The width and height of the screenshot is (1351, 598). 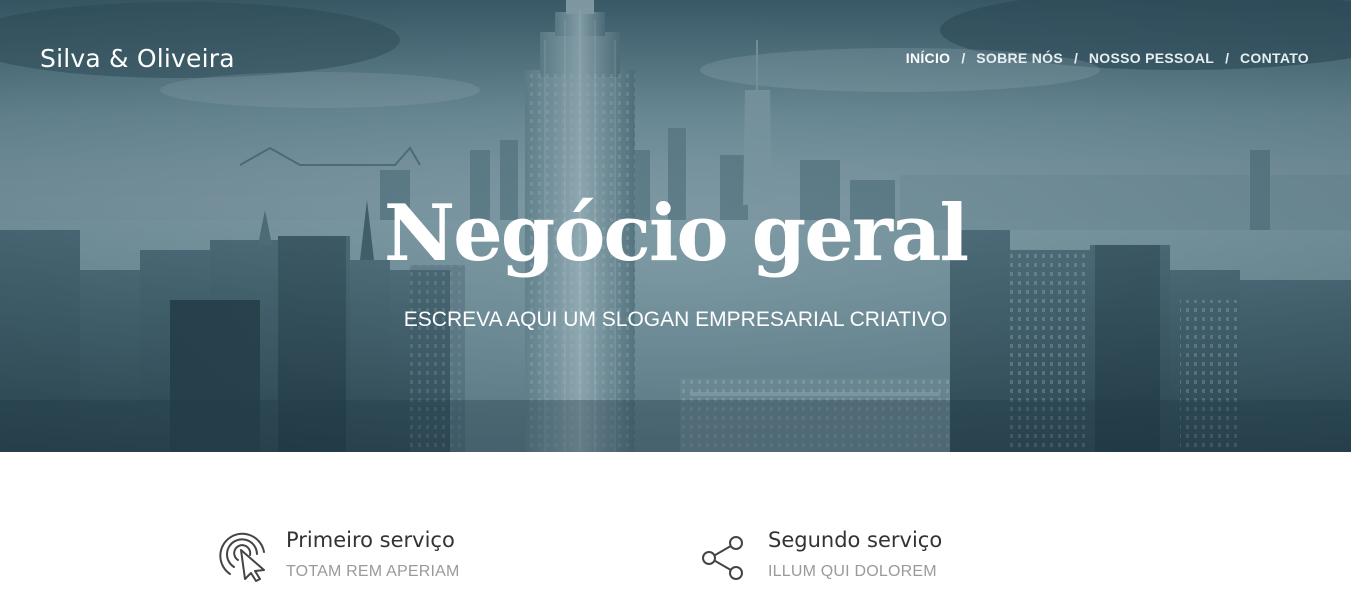 What do you see at coordinates (373, 571) in the screenshot?
I see `service-subtitle: TOTAM REM APERIAM` at bounding box center [373, 571].